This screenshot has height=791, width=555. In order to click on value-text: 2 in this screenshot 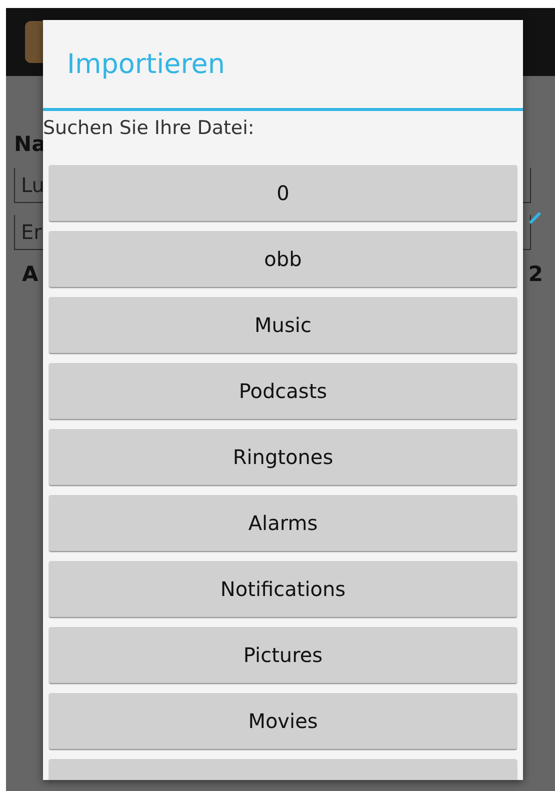, I will do `click(535, 274)`.